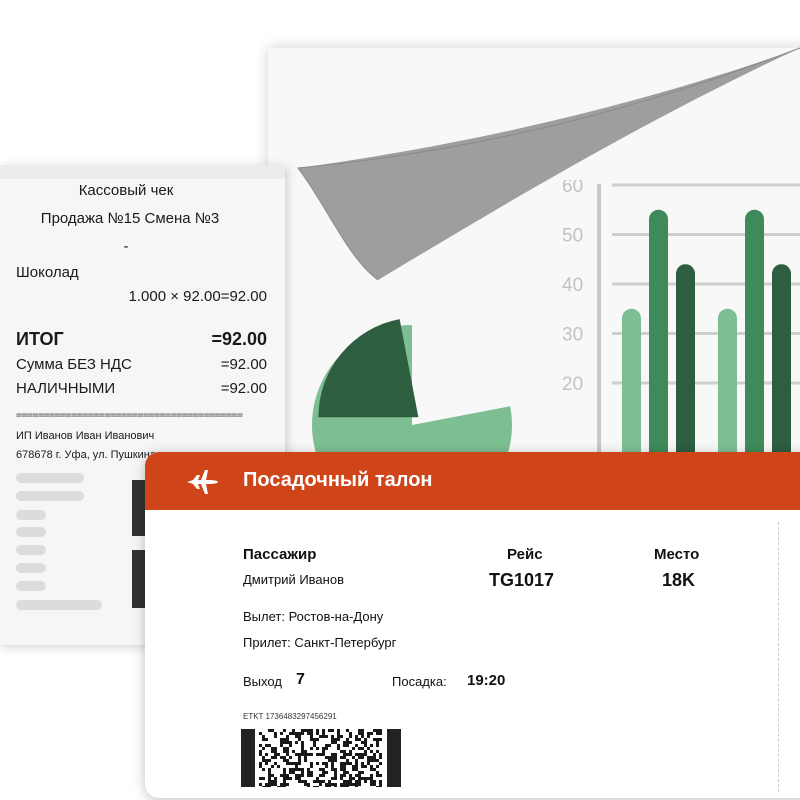 The image size is (800, 800). Describe the element at coordinates (280, 554) in the screenshot. I see `passenger-label: Пассажир` at that location.